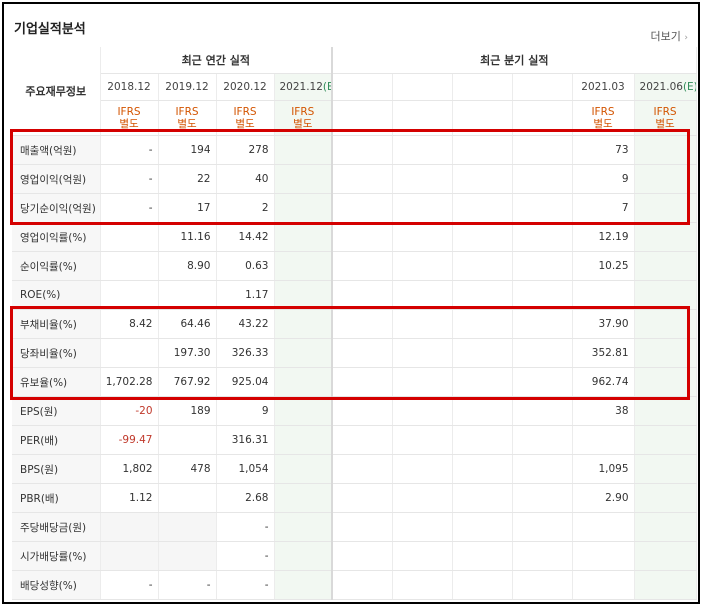 This screenshot has height=610, width=706. What do you see at coordinates (245, 179) in the screenshot?
I see `data-cell: 40` at bounding box center [245, 179].